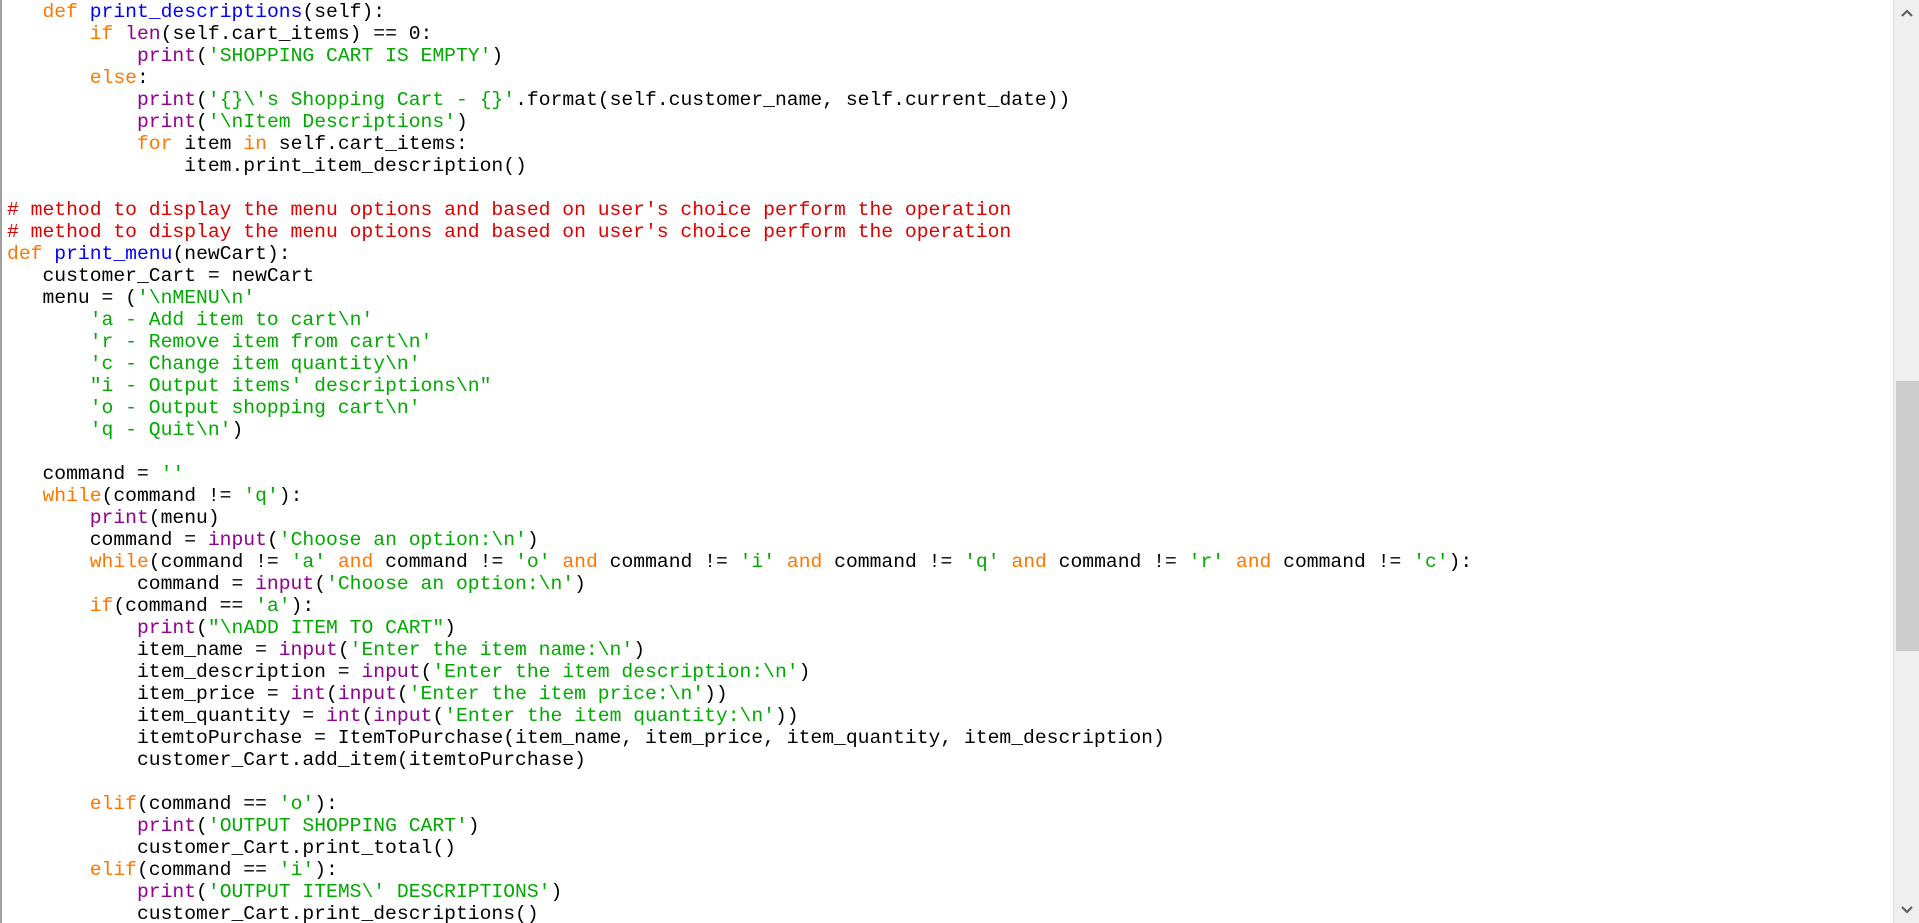 The image size is (1919, 923). I want to click on code-line: while(command != 'q'):, so click(739, 496).